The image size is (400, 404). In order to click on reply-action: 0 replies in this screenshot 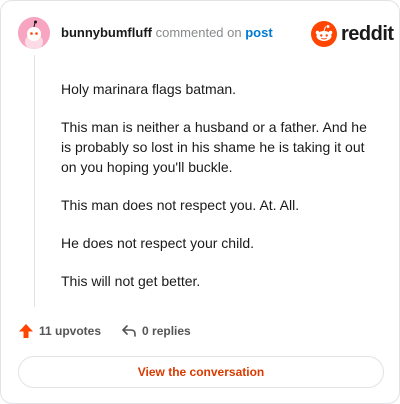, I will do `click(156, 331)`.